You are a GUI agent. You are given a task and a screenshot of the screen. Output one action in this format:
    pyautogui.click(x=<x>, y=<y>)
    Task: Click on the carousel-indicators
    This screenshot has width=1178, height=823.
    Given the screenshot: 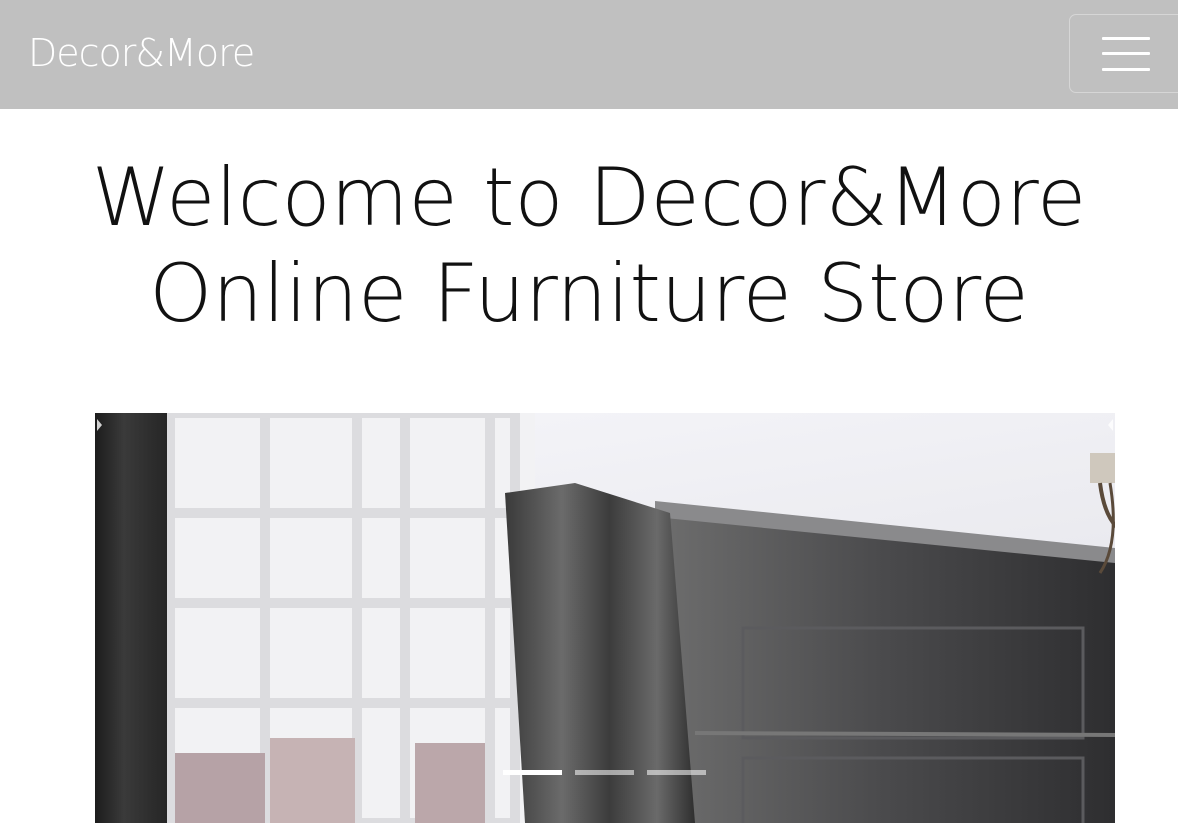 What is the action you would take?
    pyautogui.click(x=604, y=773)
    